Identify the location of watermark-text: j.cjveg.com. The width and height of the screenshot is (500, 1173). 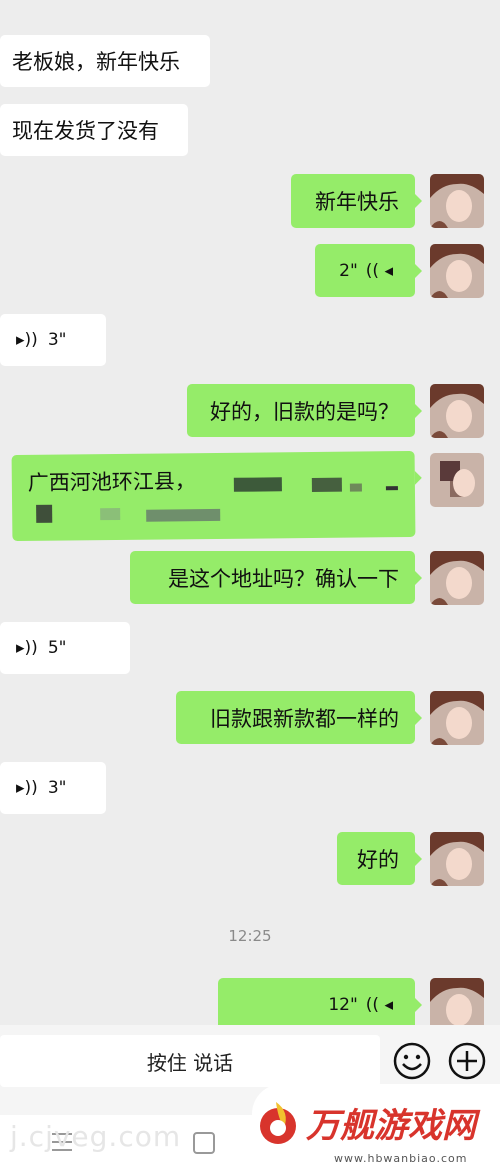
(96, 1136).